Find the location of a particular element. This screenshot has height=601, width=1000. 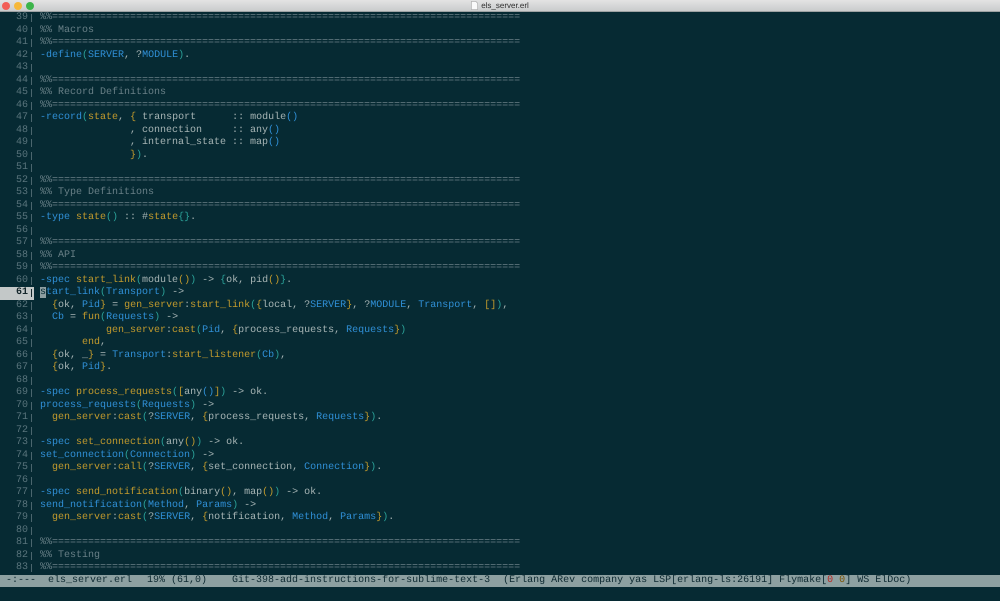

code-line: -spec start_link(module()) -> {ok, pid()}. is located at coordinates (166, 280).